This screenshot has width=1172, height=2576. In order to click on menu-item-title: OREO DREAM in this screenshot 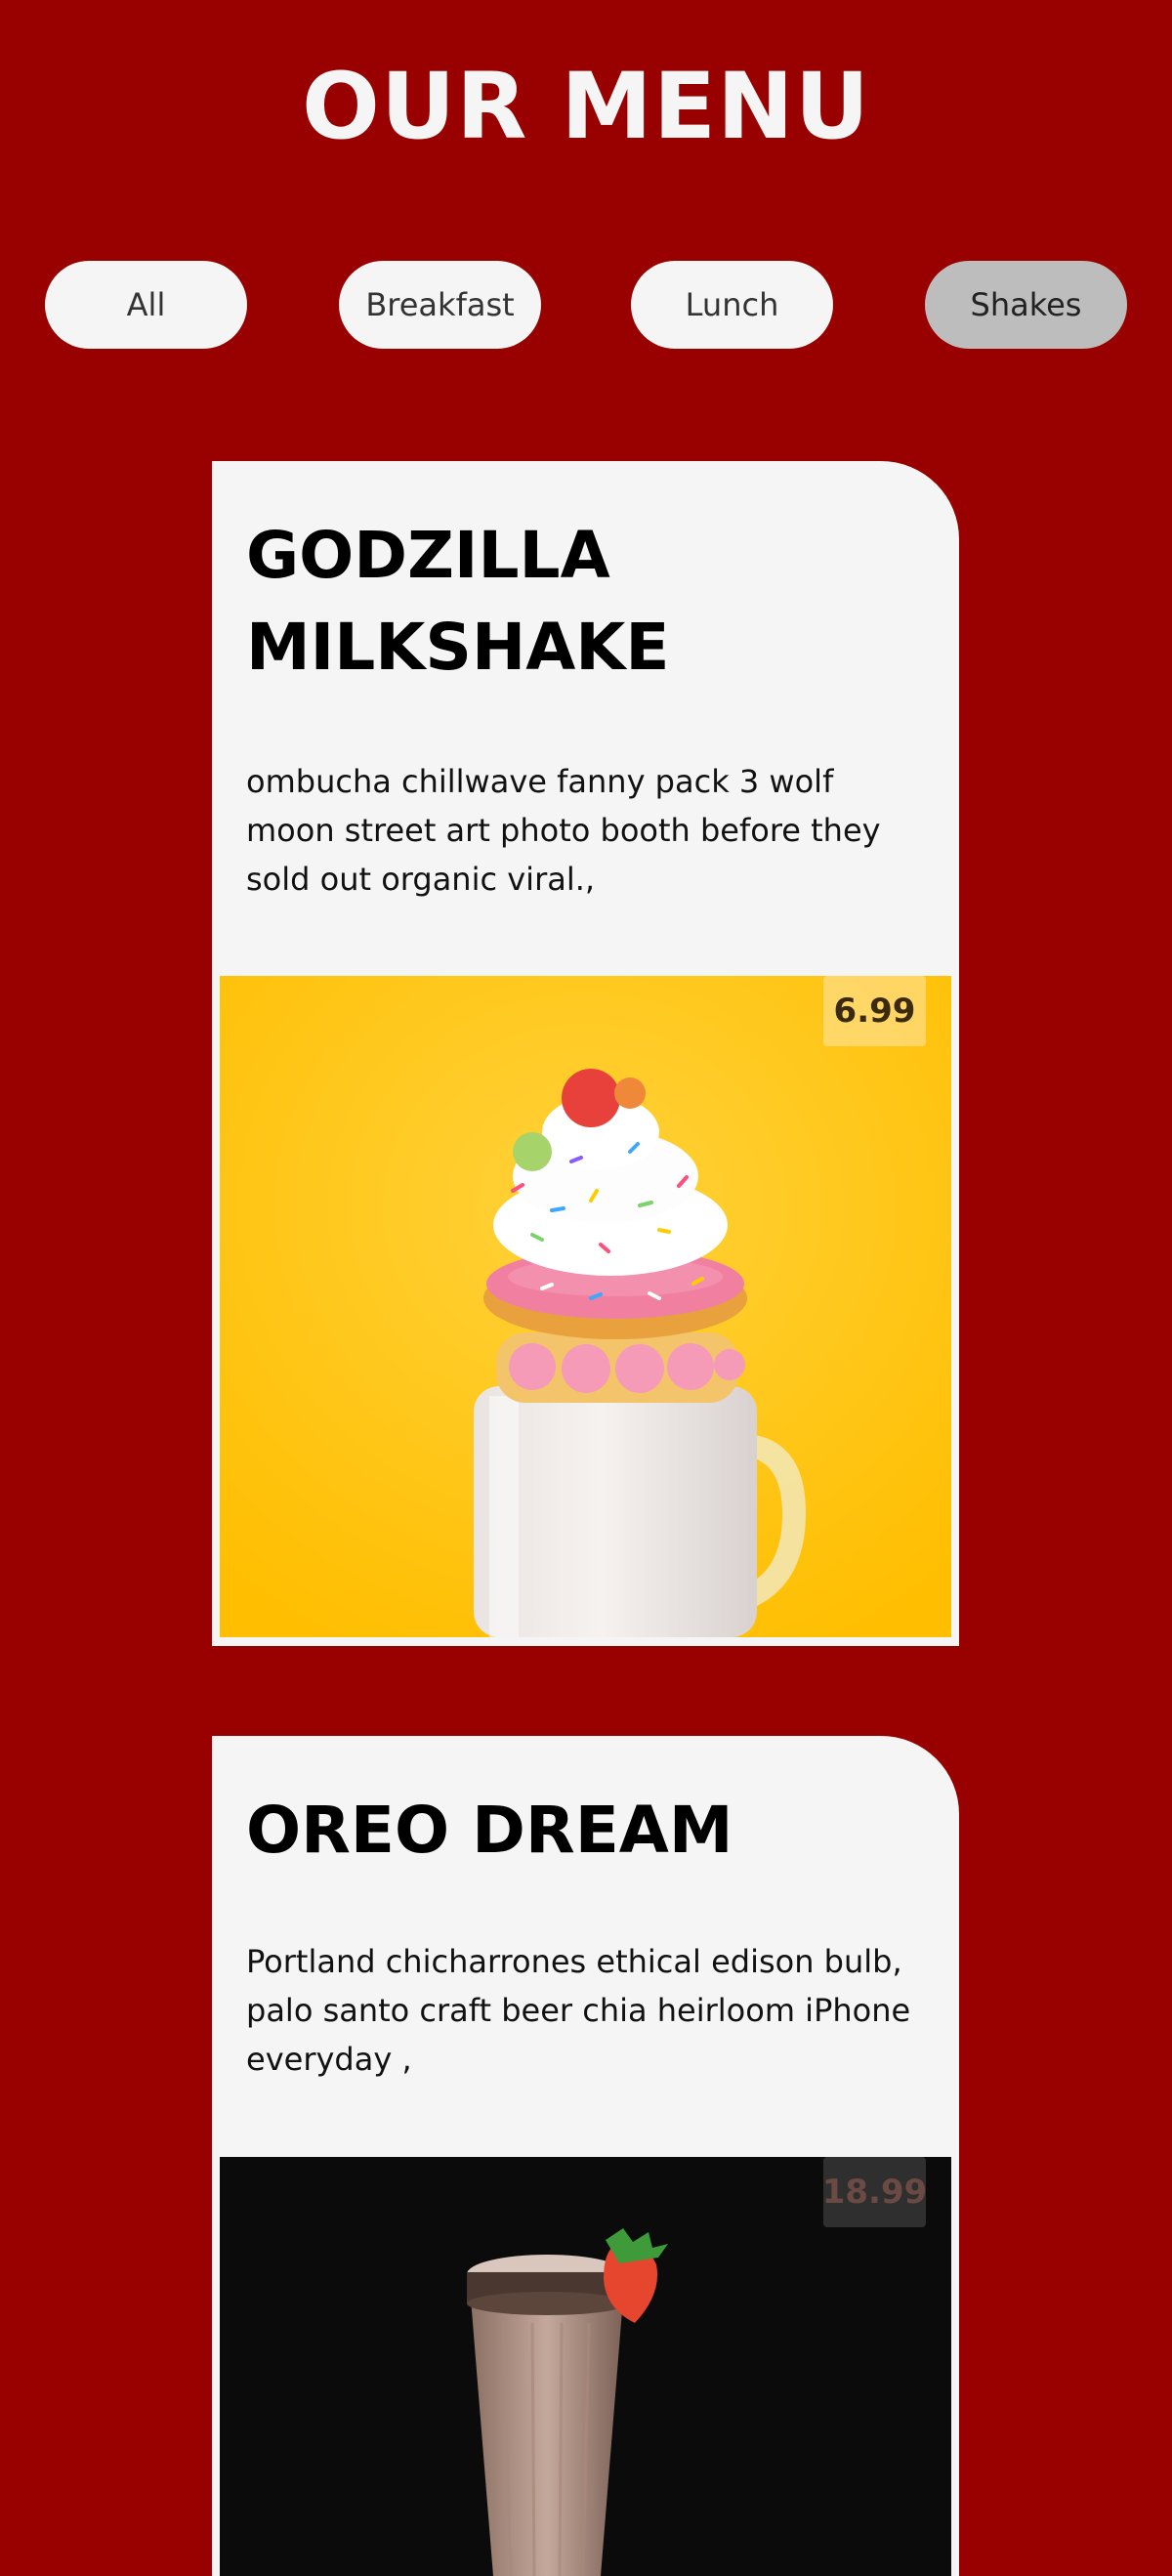, I will do `click(489, 1830)`.